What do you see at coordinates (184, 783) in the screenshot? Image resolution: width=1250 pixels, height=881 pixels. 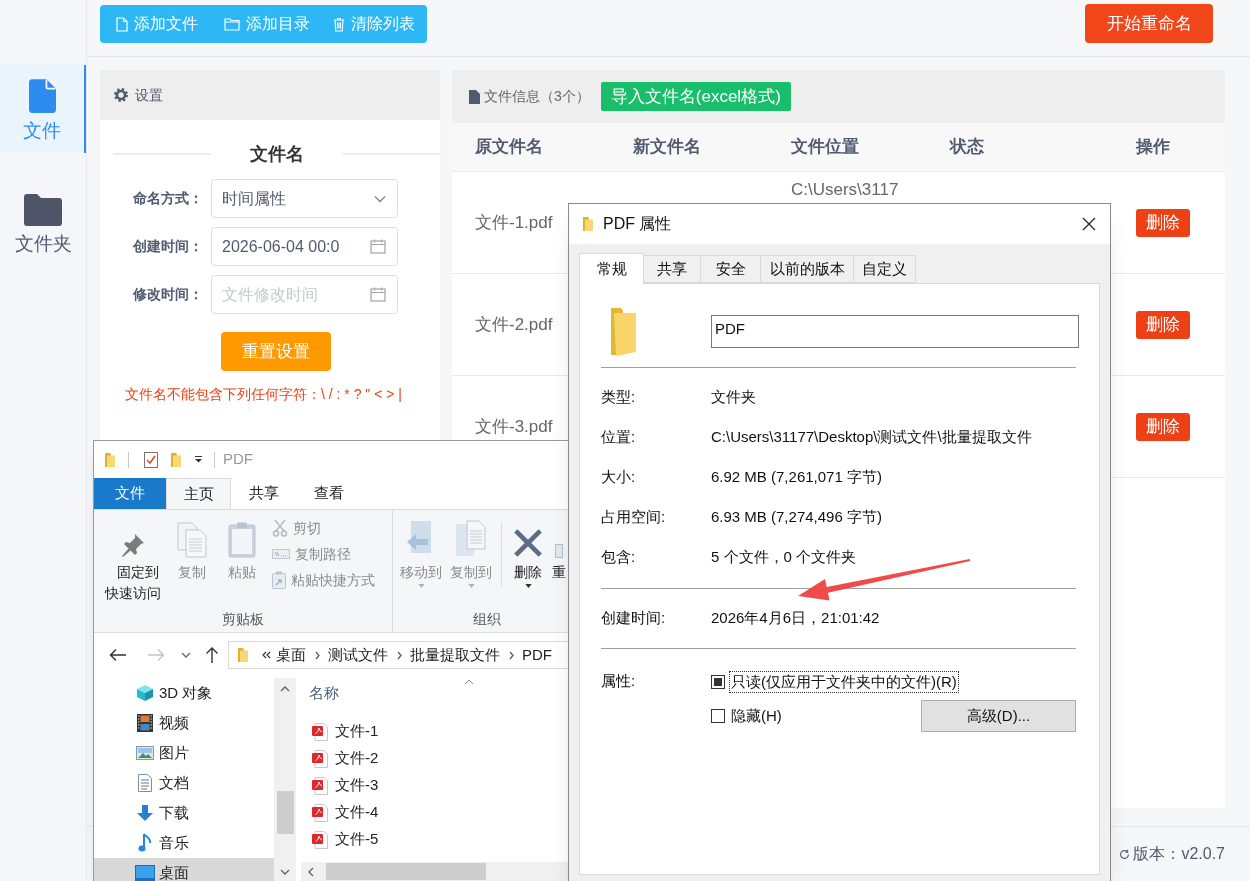 I see `nav-item: 文档` at bounding box center [184, 783].